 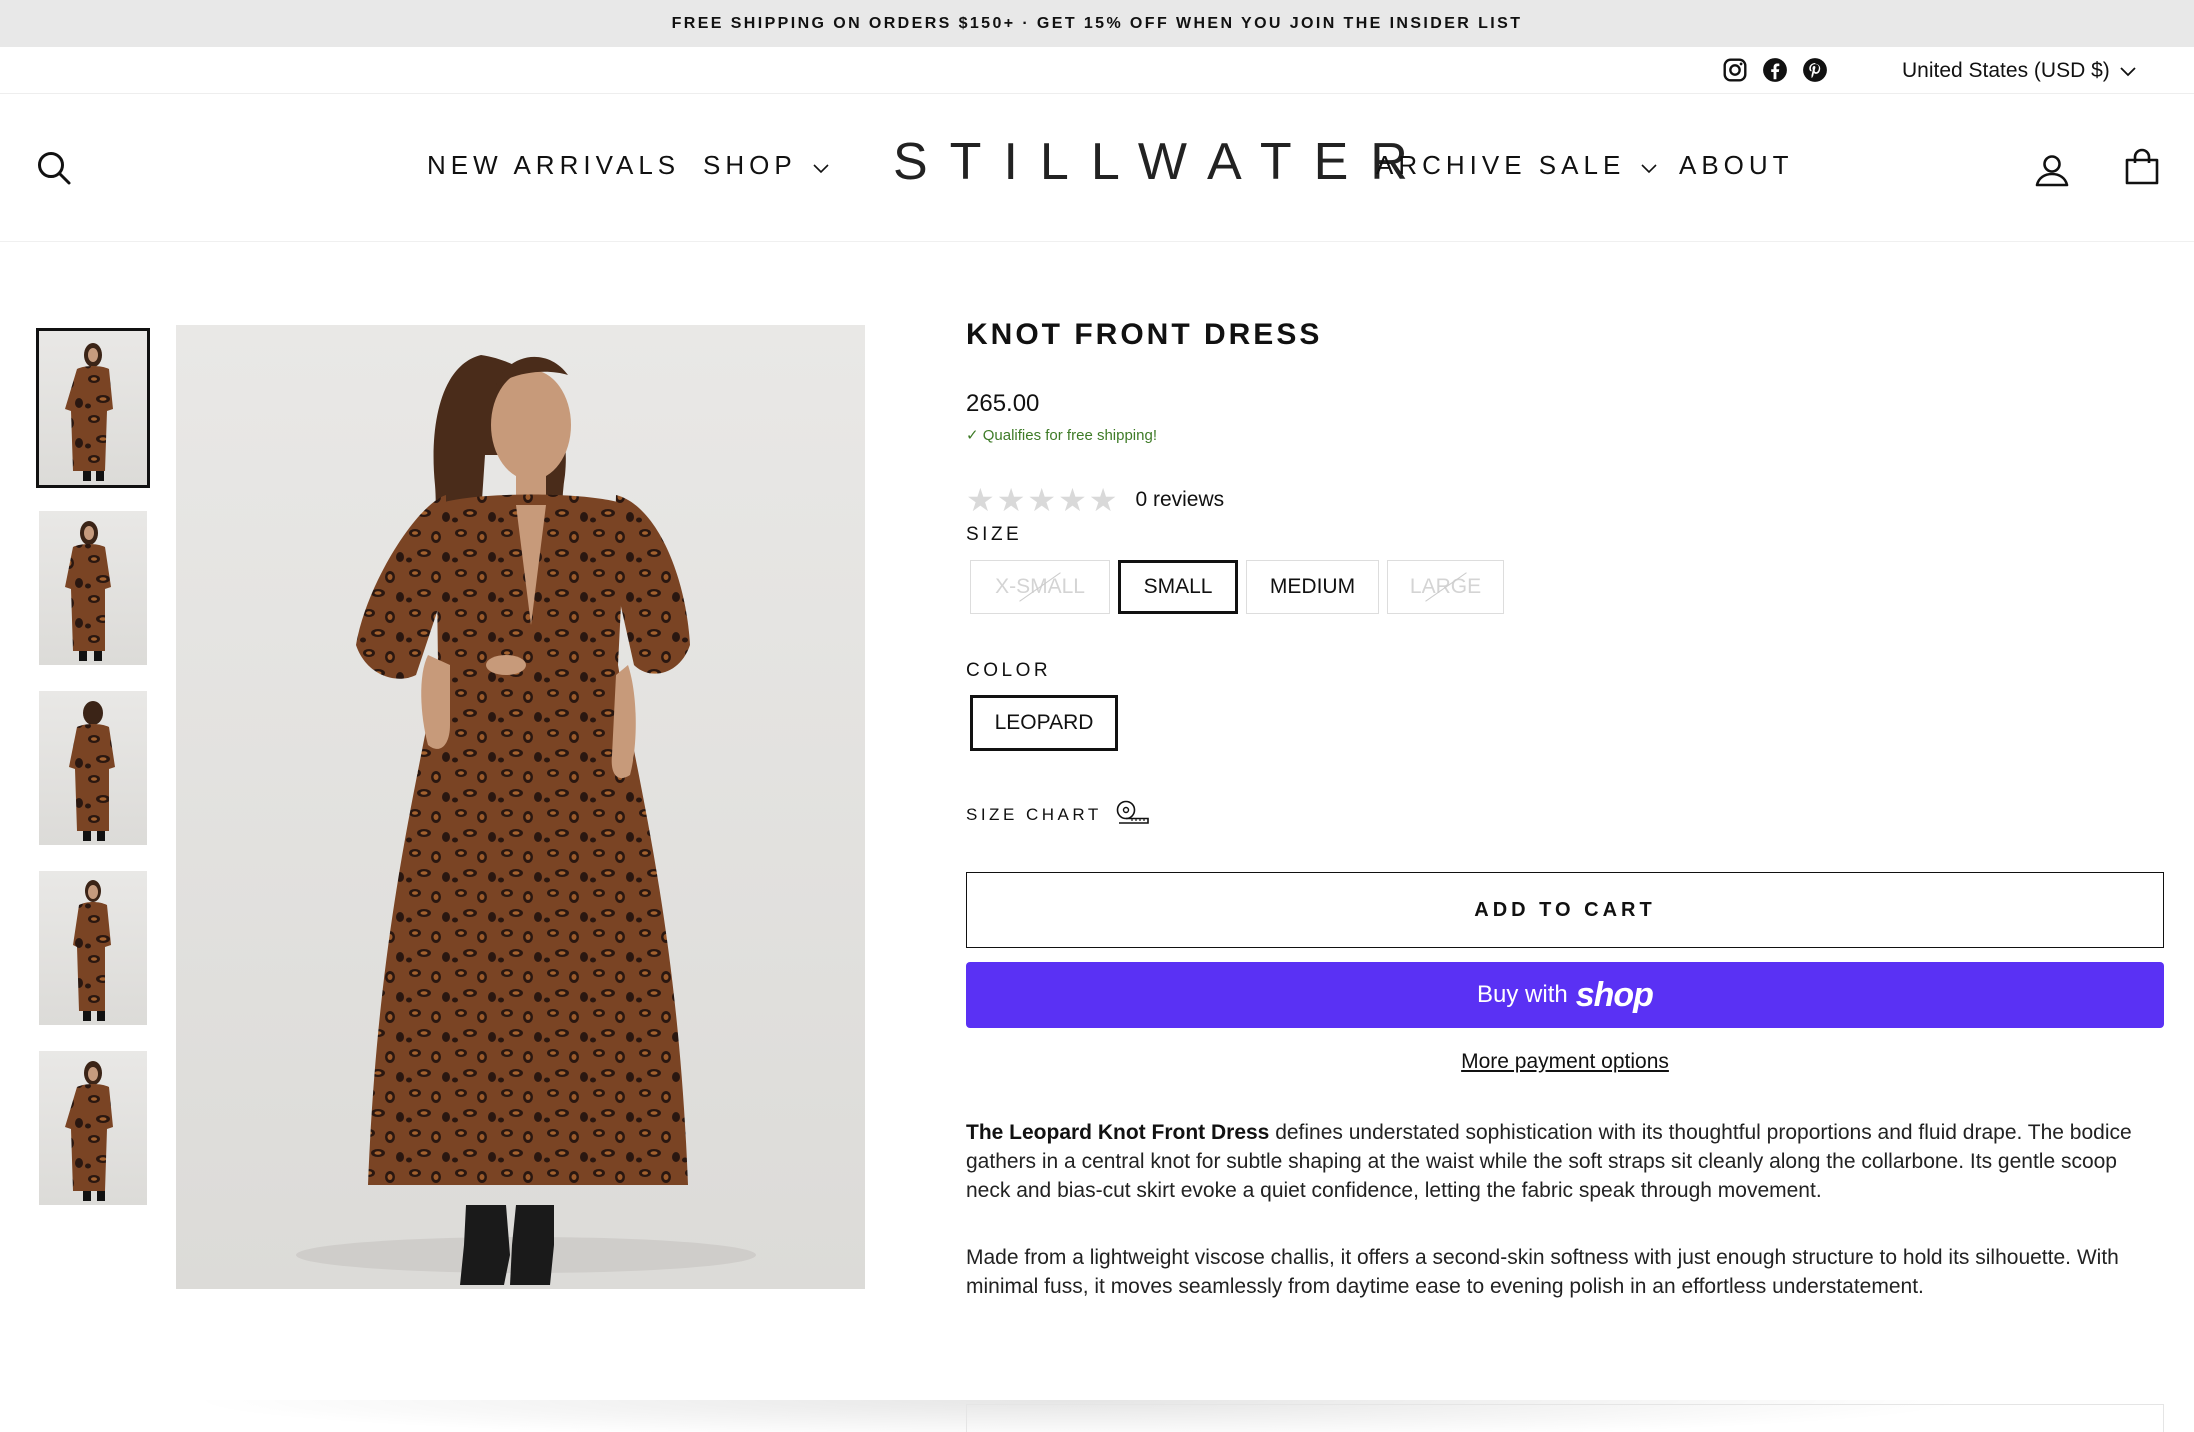 I want to click on nav-shop-label: SHOP, so click(x=750, y=165).